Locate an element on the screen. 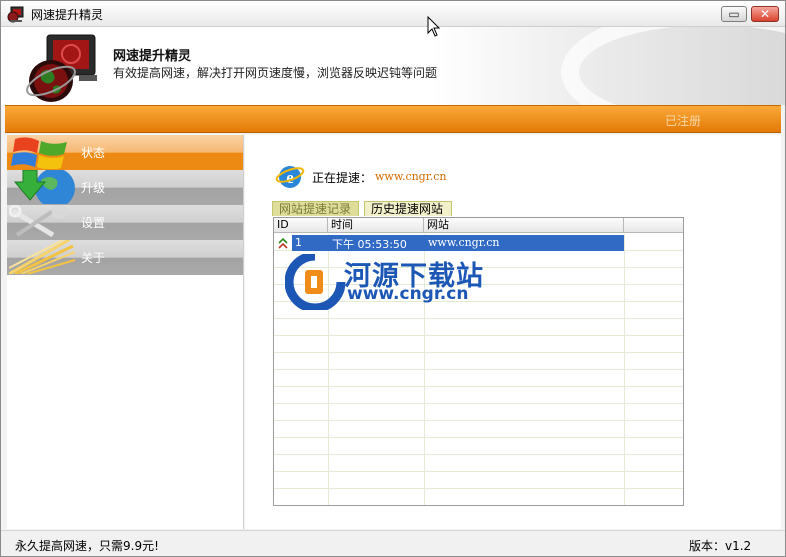 Image resolution: width=786 pixels, height=557 pixels. mouse-cursor-icon is located at coordinates (434, 26).